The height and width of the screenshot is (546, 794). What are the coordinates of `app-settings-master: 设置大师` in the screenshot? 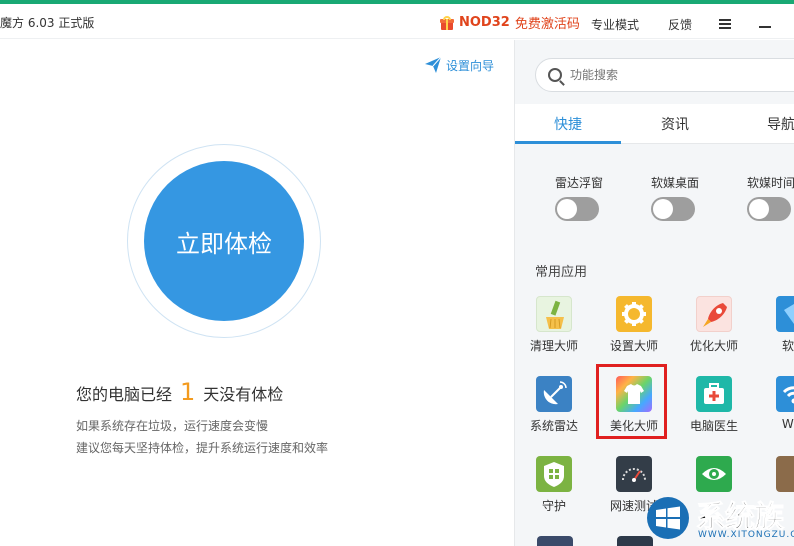 It's located at (634, 325).